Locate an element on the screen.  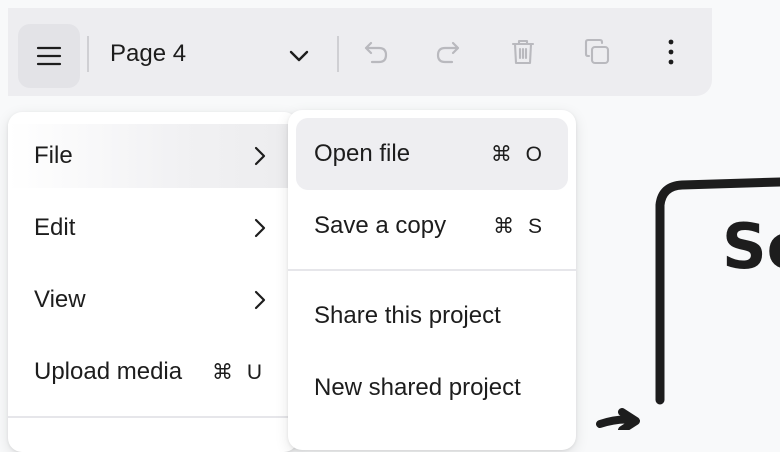
trash-icon is located at coordinates (523, 52).